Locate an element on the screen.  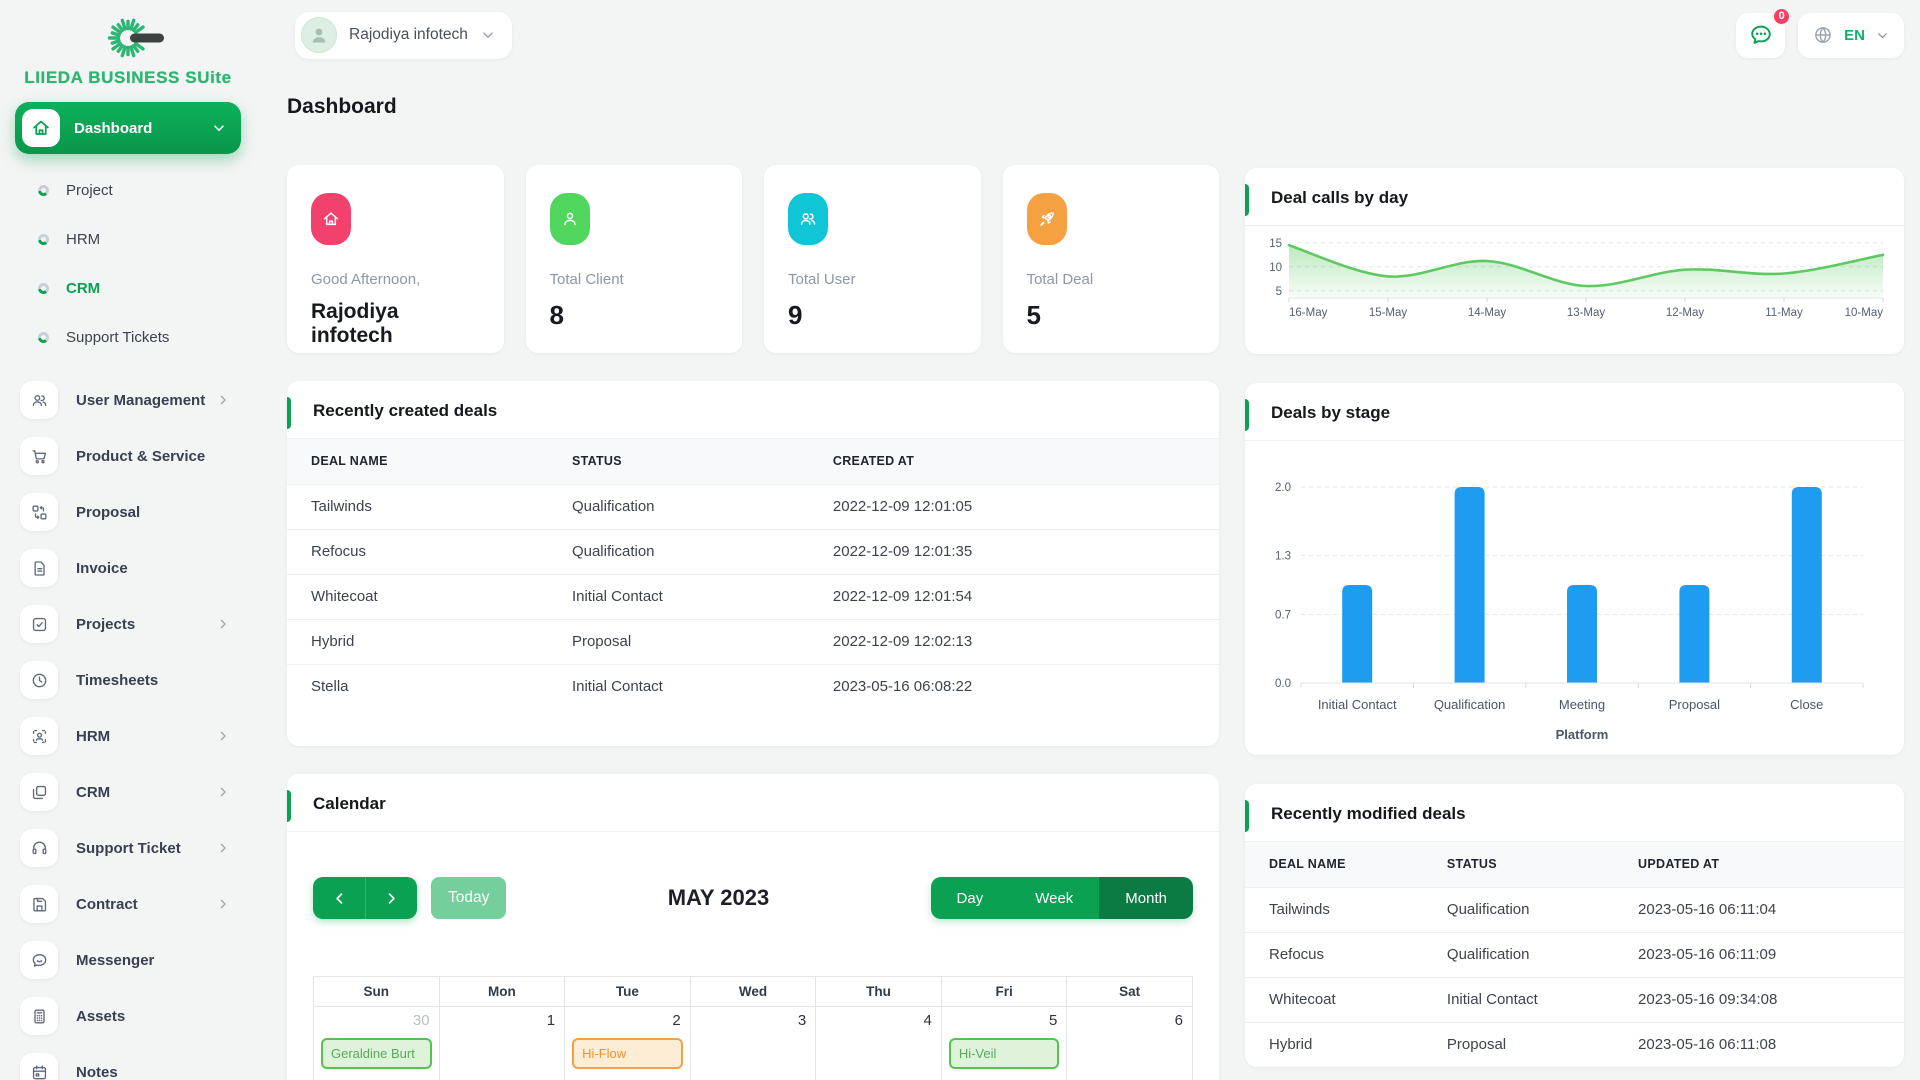
sidebar-item-label: CRM is located at coordinates (93, 792).